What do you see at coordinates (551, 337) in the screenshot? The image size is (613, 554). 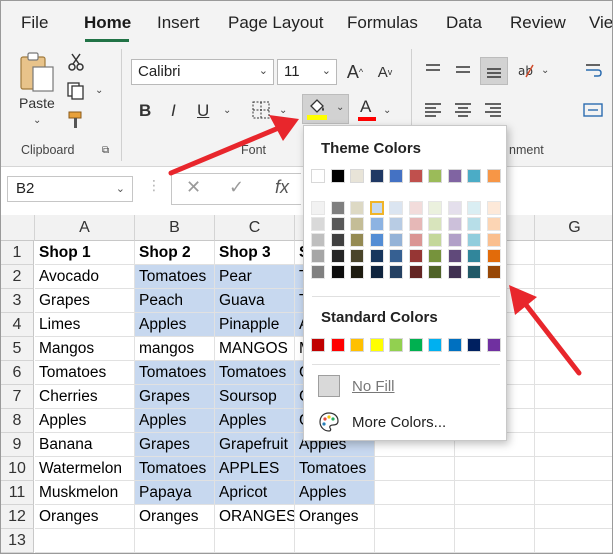 I see `annotation-arrow-right` at bounding box center [551, 337].